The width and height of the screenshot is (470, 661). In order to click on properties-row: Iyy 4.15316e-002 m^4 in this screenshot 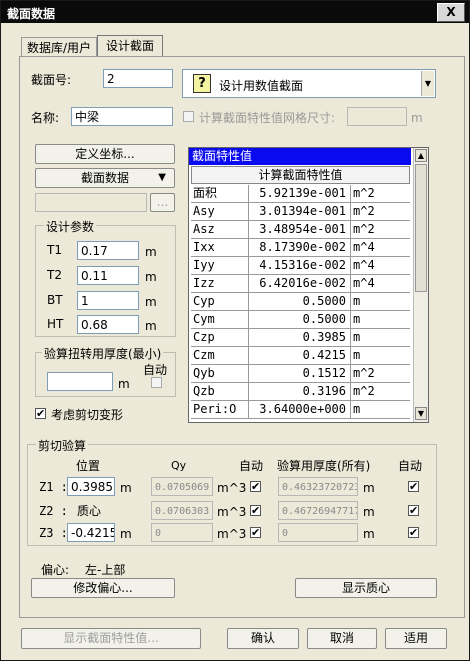, I will do `click(300, 266)`.